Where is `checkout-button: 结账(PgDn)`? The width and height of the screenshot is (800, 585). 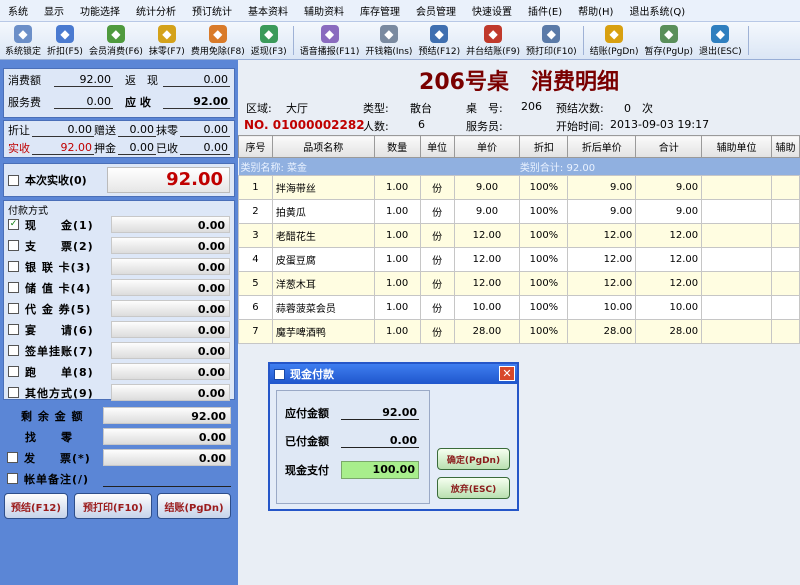
checkout-button: 结账(PgDn) is located at coordinates (194, 506).